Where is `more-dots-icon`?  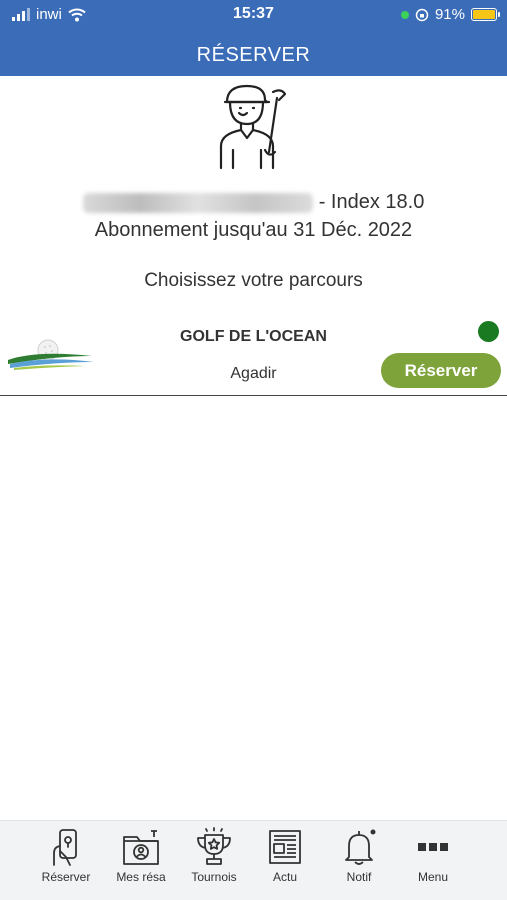 more-dots-icon is located at coordinates (433, 847).